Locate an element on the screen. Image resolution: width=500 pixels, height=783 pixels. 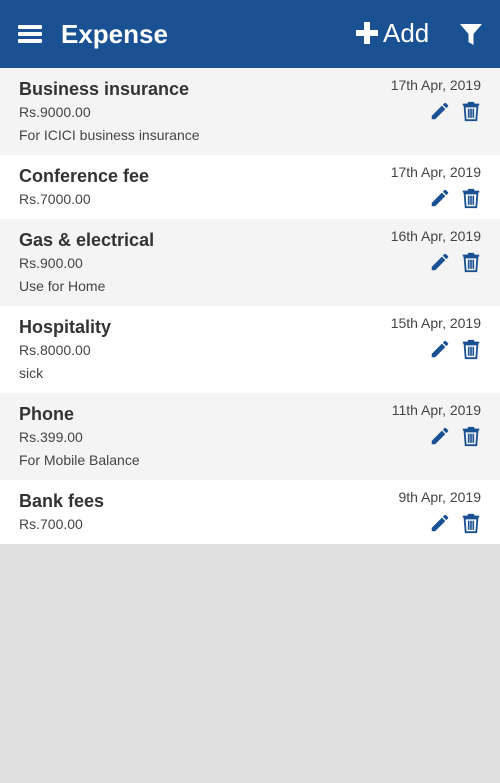
menu-icon is located at coordinates (31, 34).